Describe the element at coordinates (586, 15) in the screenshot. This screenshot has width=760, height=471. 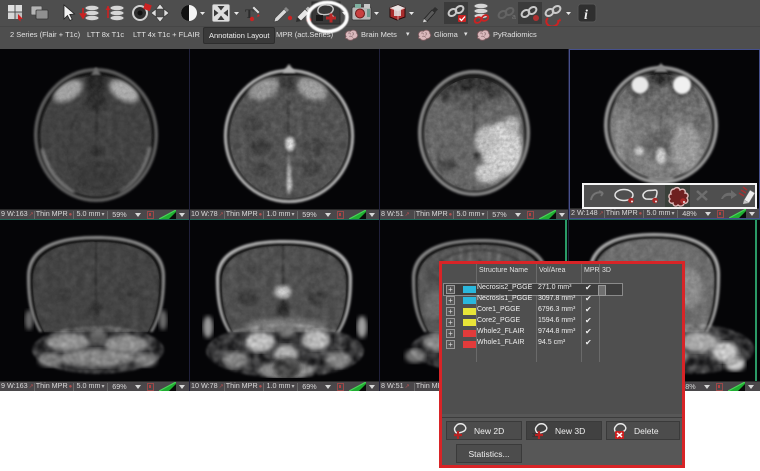
I see `svg-text: i` at that location.